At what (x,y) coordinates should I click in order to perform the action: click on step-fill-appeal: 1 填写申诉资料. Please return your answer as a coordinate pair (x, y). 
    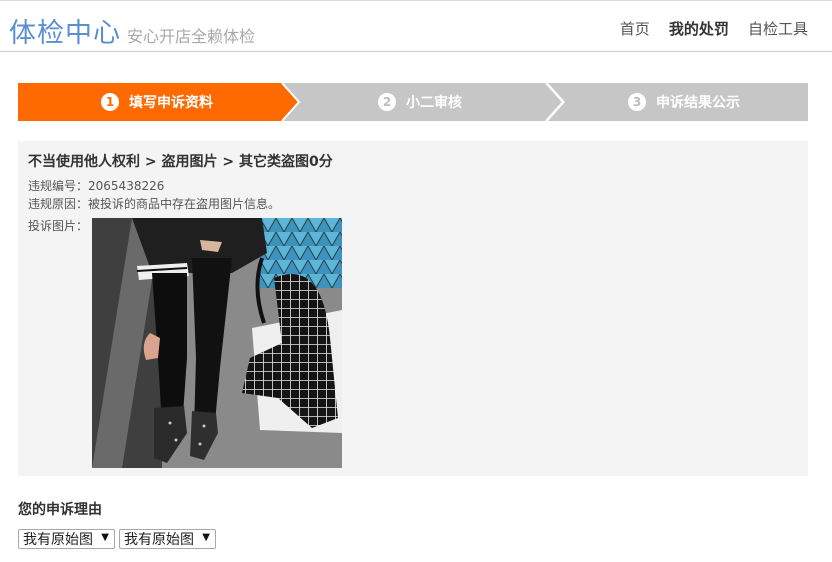
    Looking at the image, I should click on (157, 102).